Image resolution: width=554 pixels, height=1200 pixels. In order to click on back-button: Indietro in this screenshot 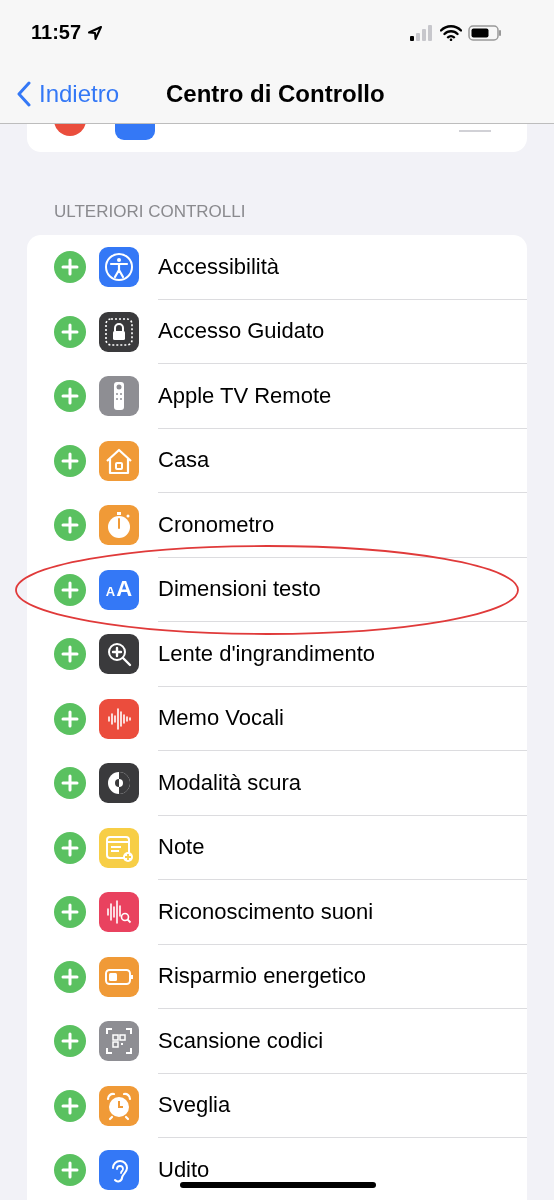, I will do `click(60, 94)`.